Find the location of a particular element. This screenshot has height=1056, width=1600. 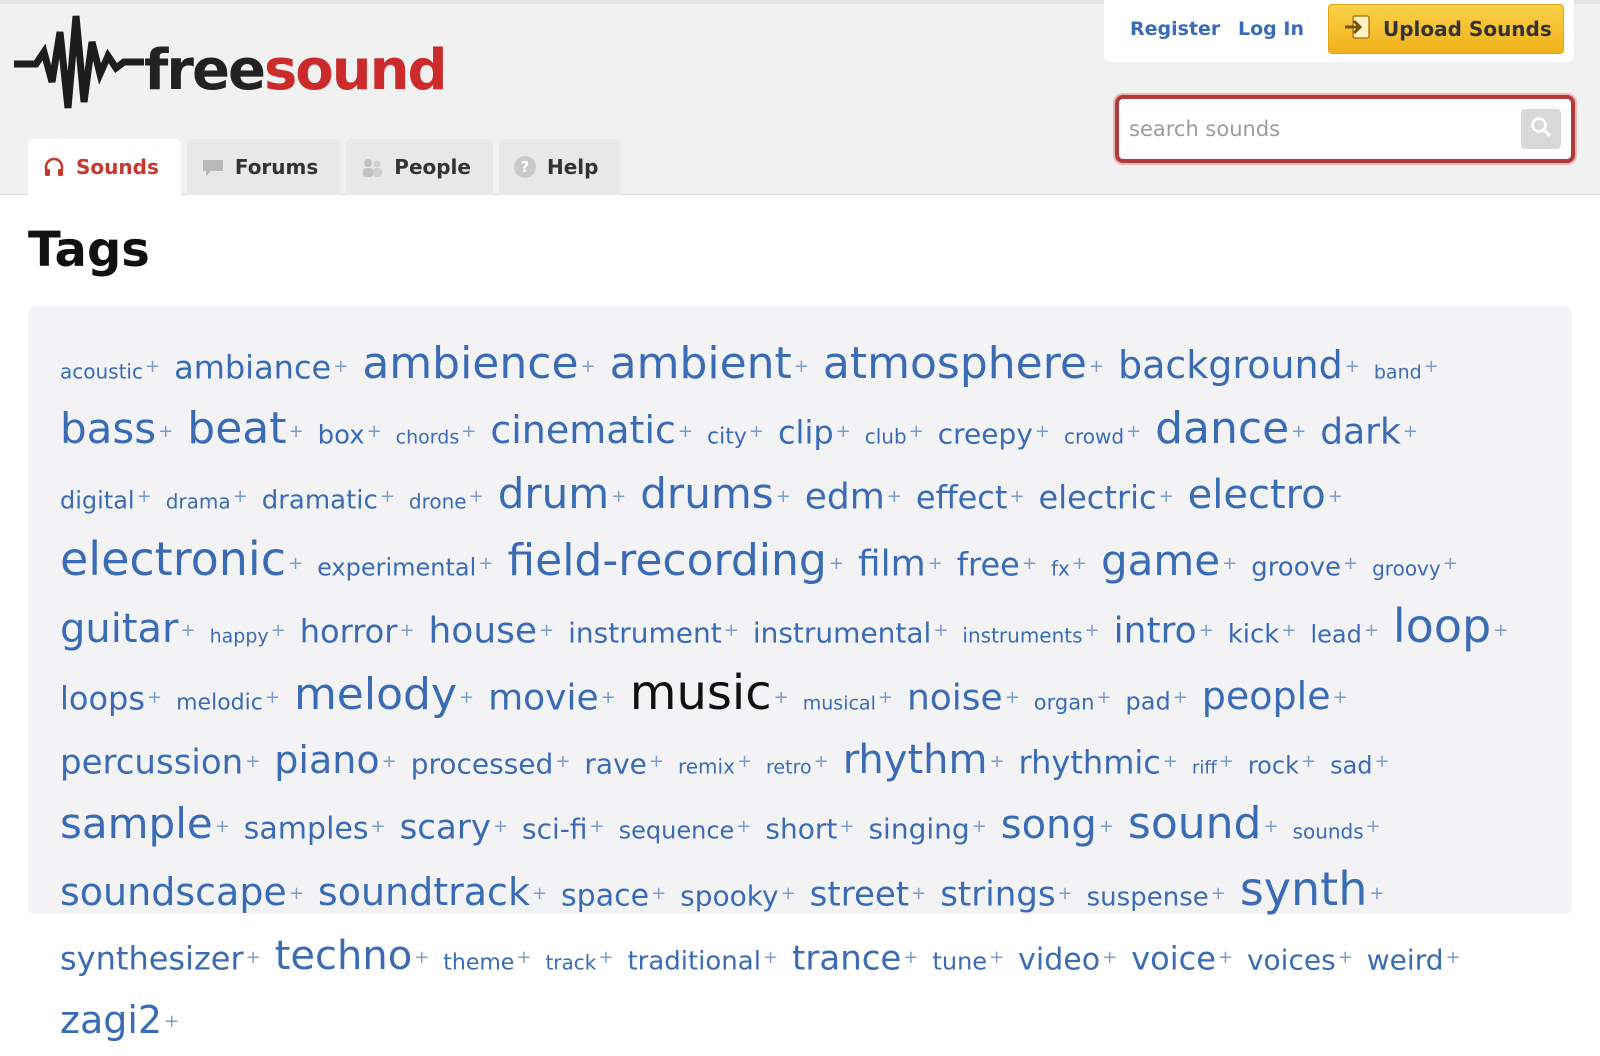

tag-link: soundscape is located at coordinates (173, 892).